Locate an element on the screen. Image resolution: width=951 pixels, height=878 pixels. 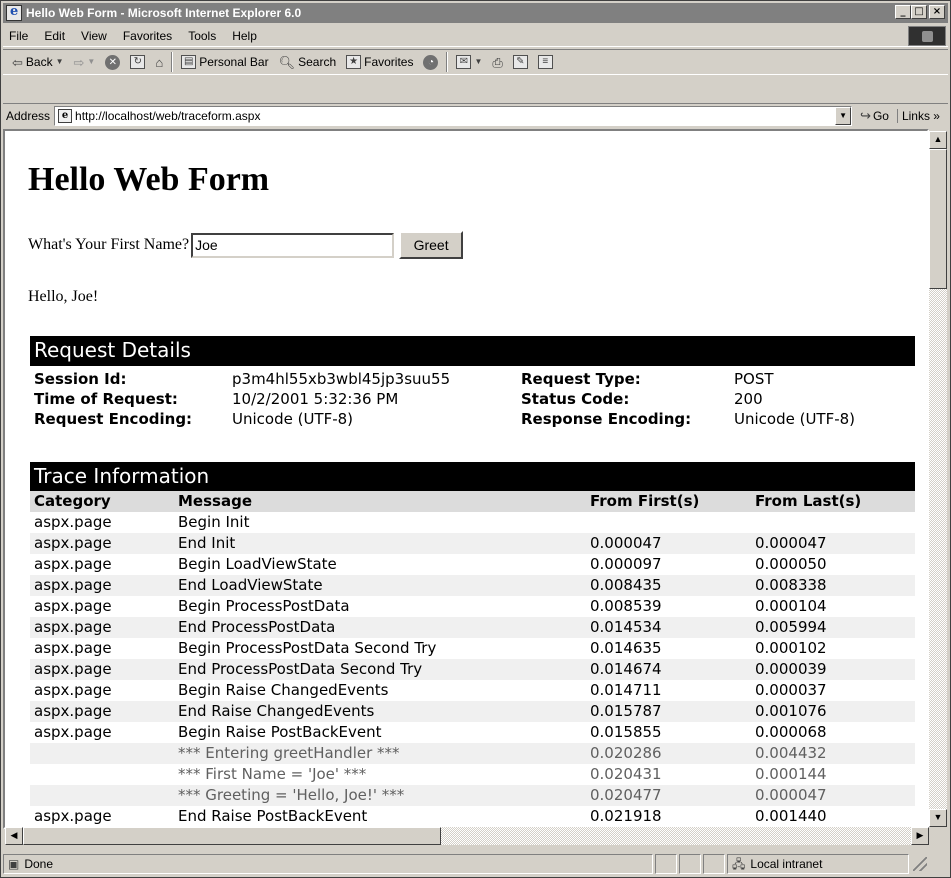
trace-from-first: 0.008539 is located at coordinates (626, 606).